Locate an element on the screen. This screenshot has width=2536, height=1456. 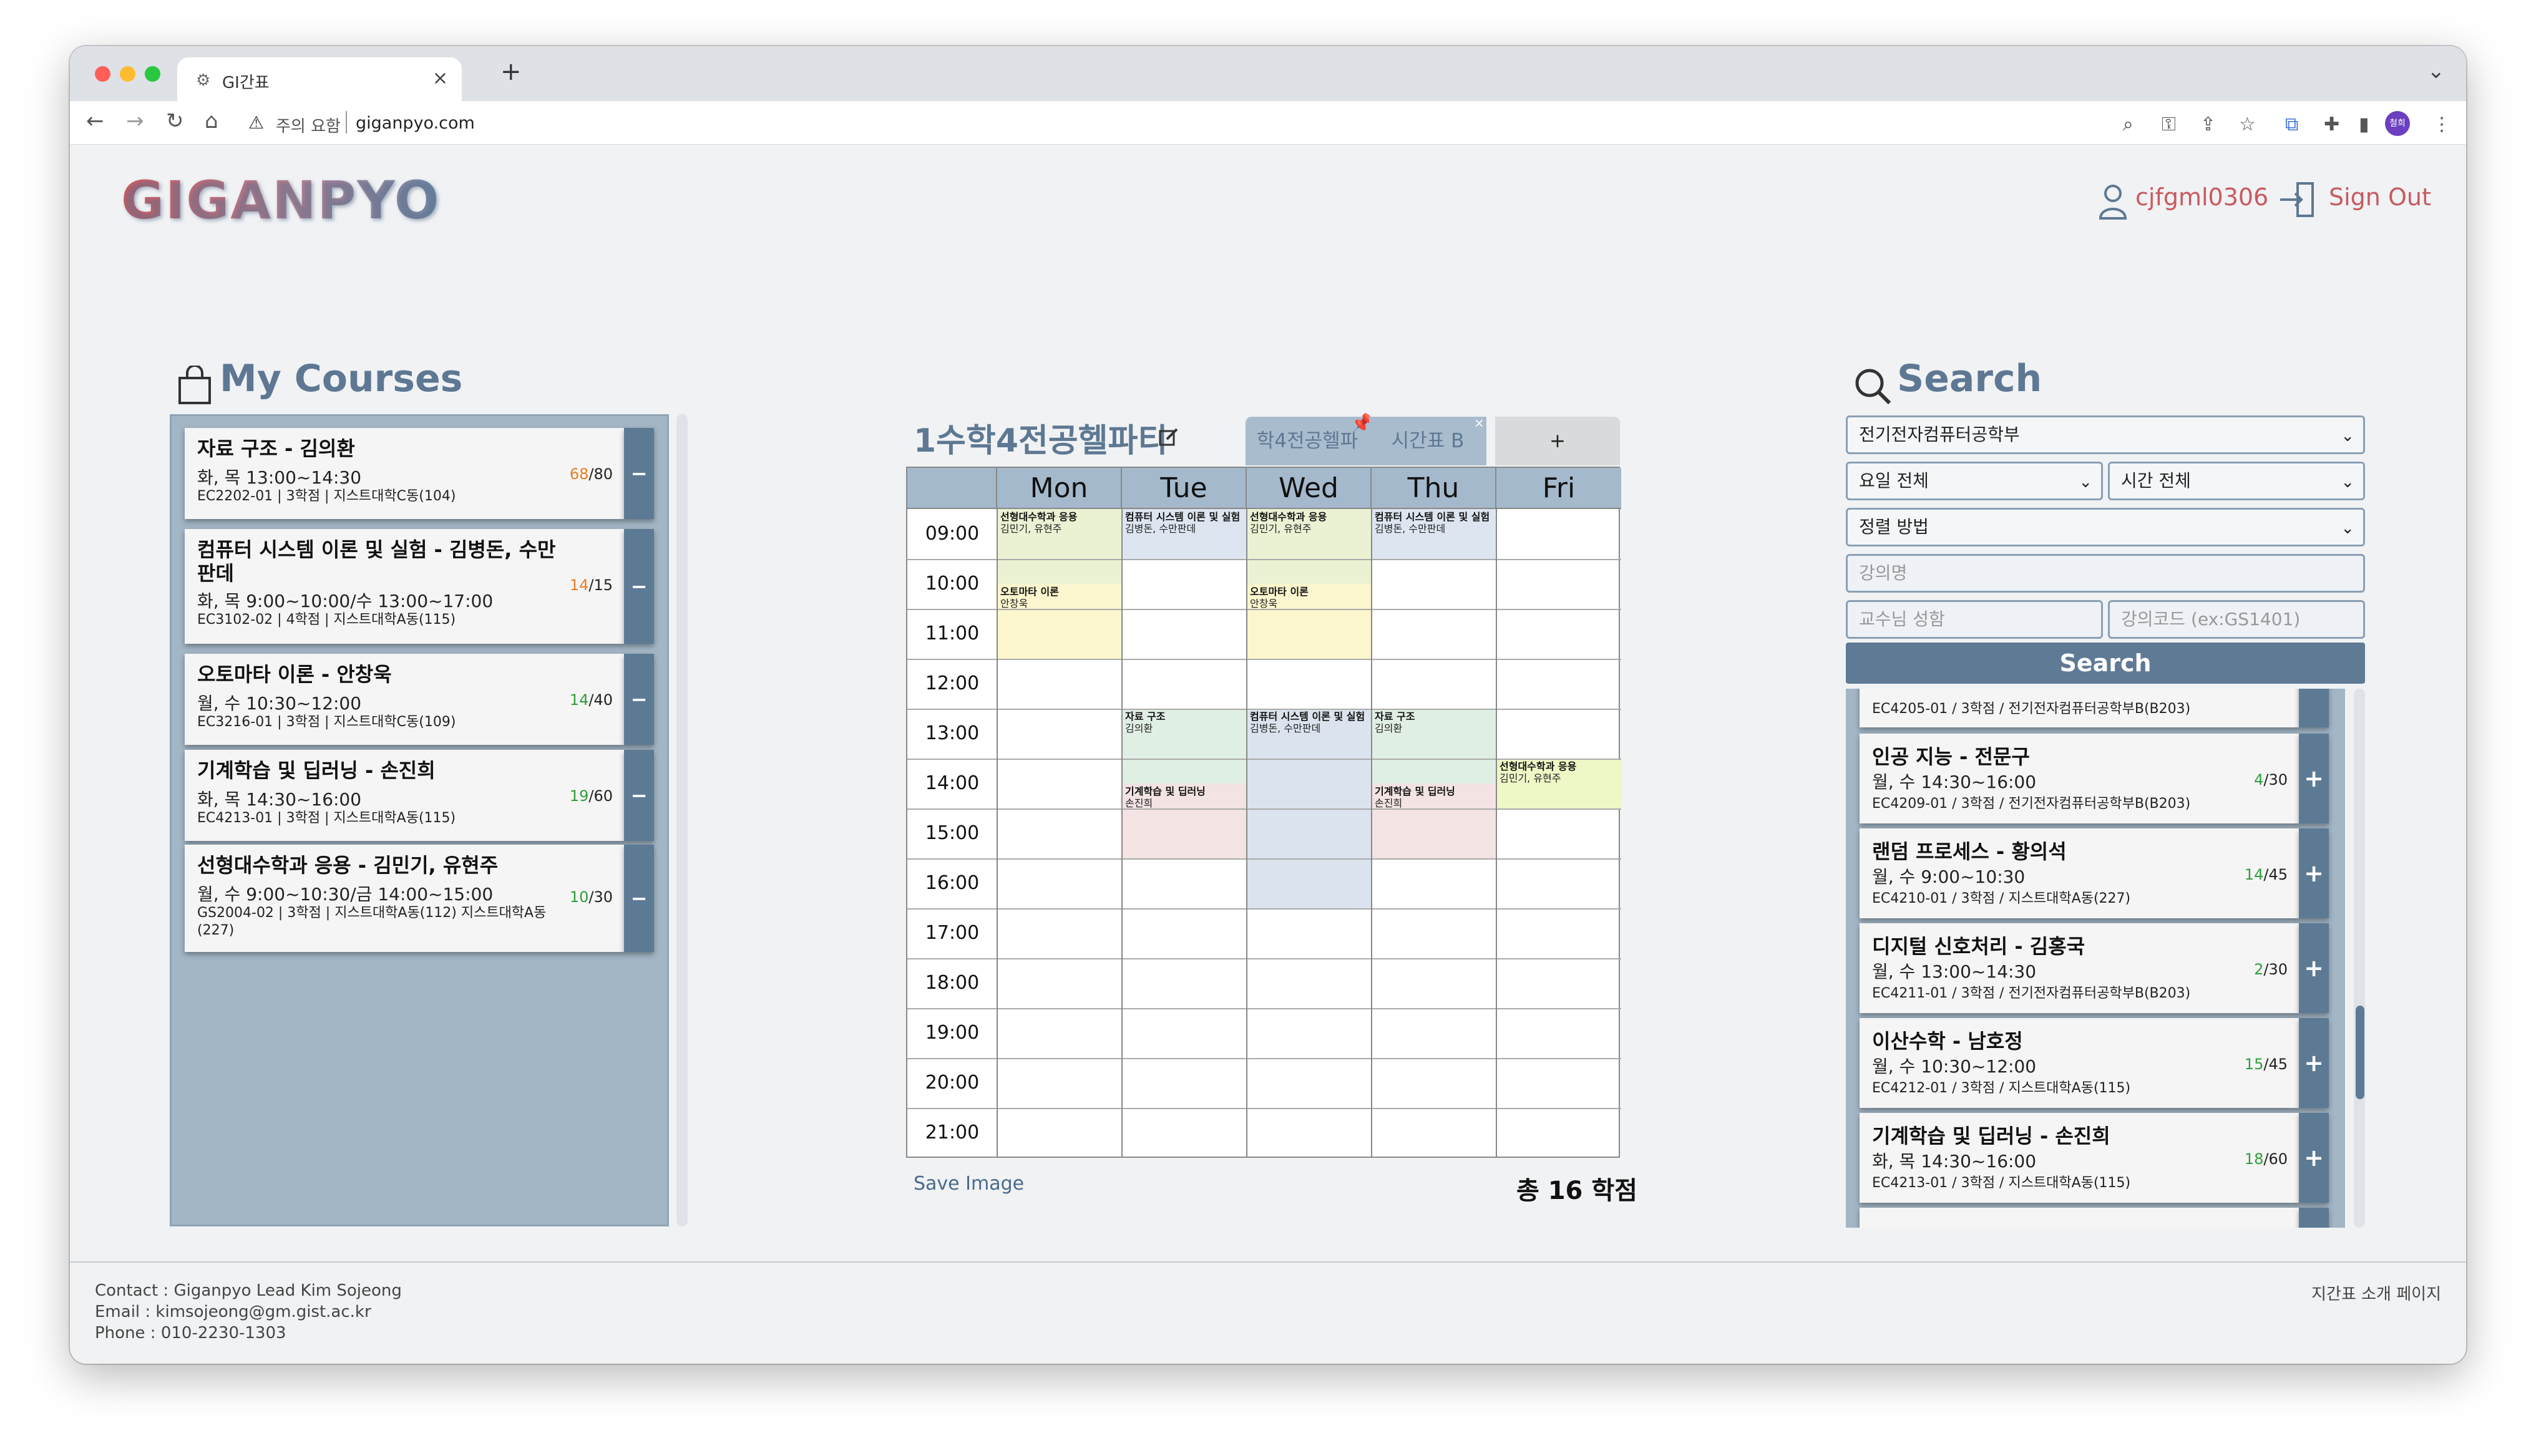
intro-page-link: 지간표 소개 페이지 is located at coordinates (2376, 1292).